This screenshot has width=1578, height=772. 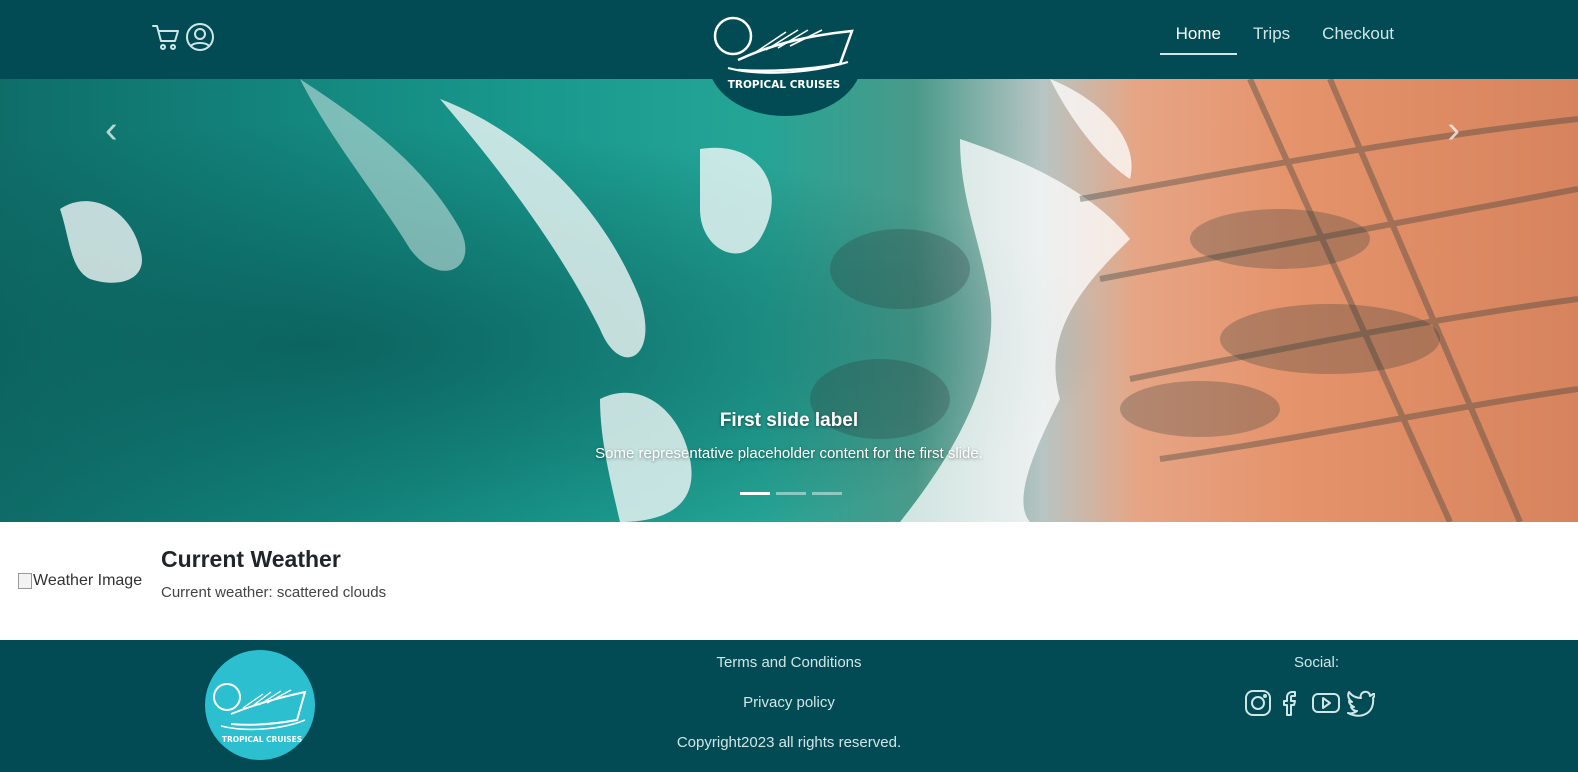 I want to click on youtube-icon, so click(x=1326, y=705).